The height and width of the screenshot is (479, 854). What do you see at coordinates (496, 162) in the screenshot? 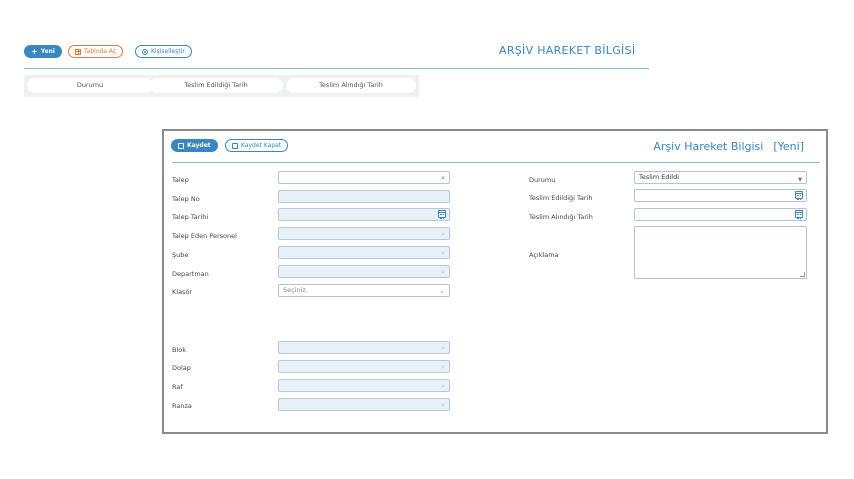
I see `modal-divider` at bounding box center [496, 162].